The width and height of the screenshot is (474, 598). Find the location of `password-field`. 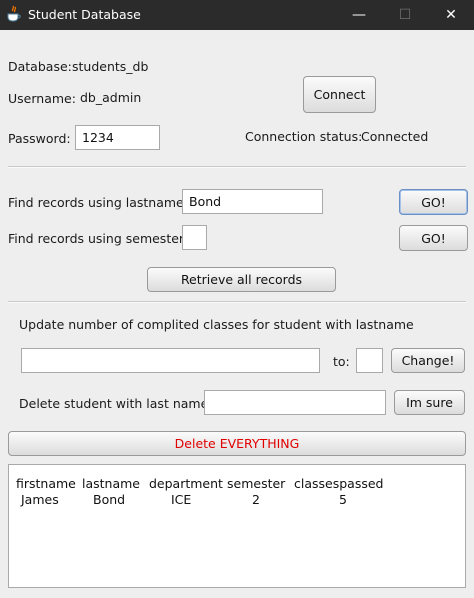

password-field is located at coordinates (117, 137).